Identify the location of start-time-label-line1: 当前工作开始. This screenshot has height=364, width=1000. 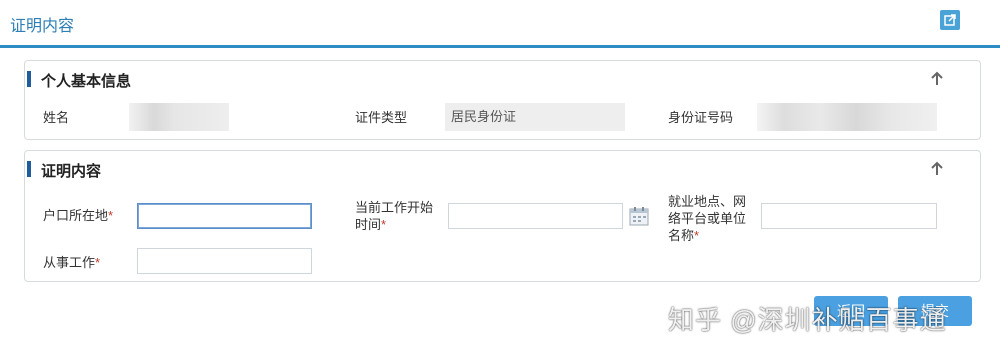
(394, 207).